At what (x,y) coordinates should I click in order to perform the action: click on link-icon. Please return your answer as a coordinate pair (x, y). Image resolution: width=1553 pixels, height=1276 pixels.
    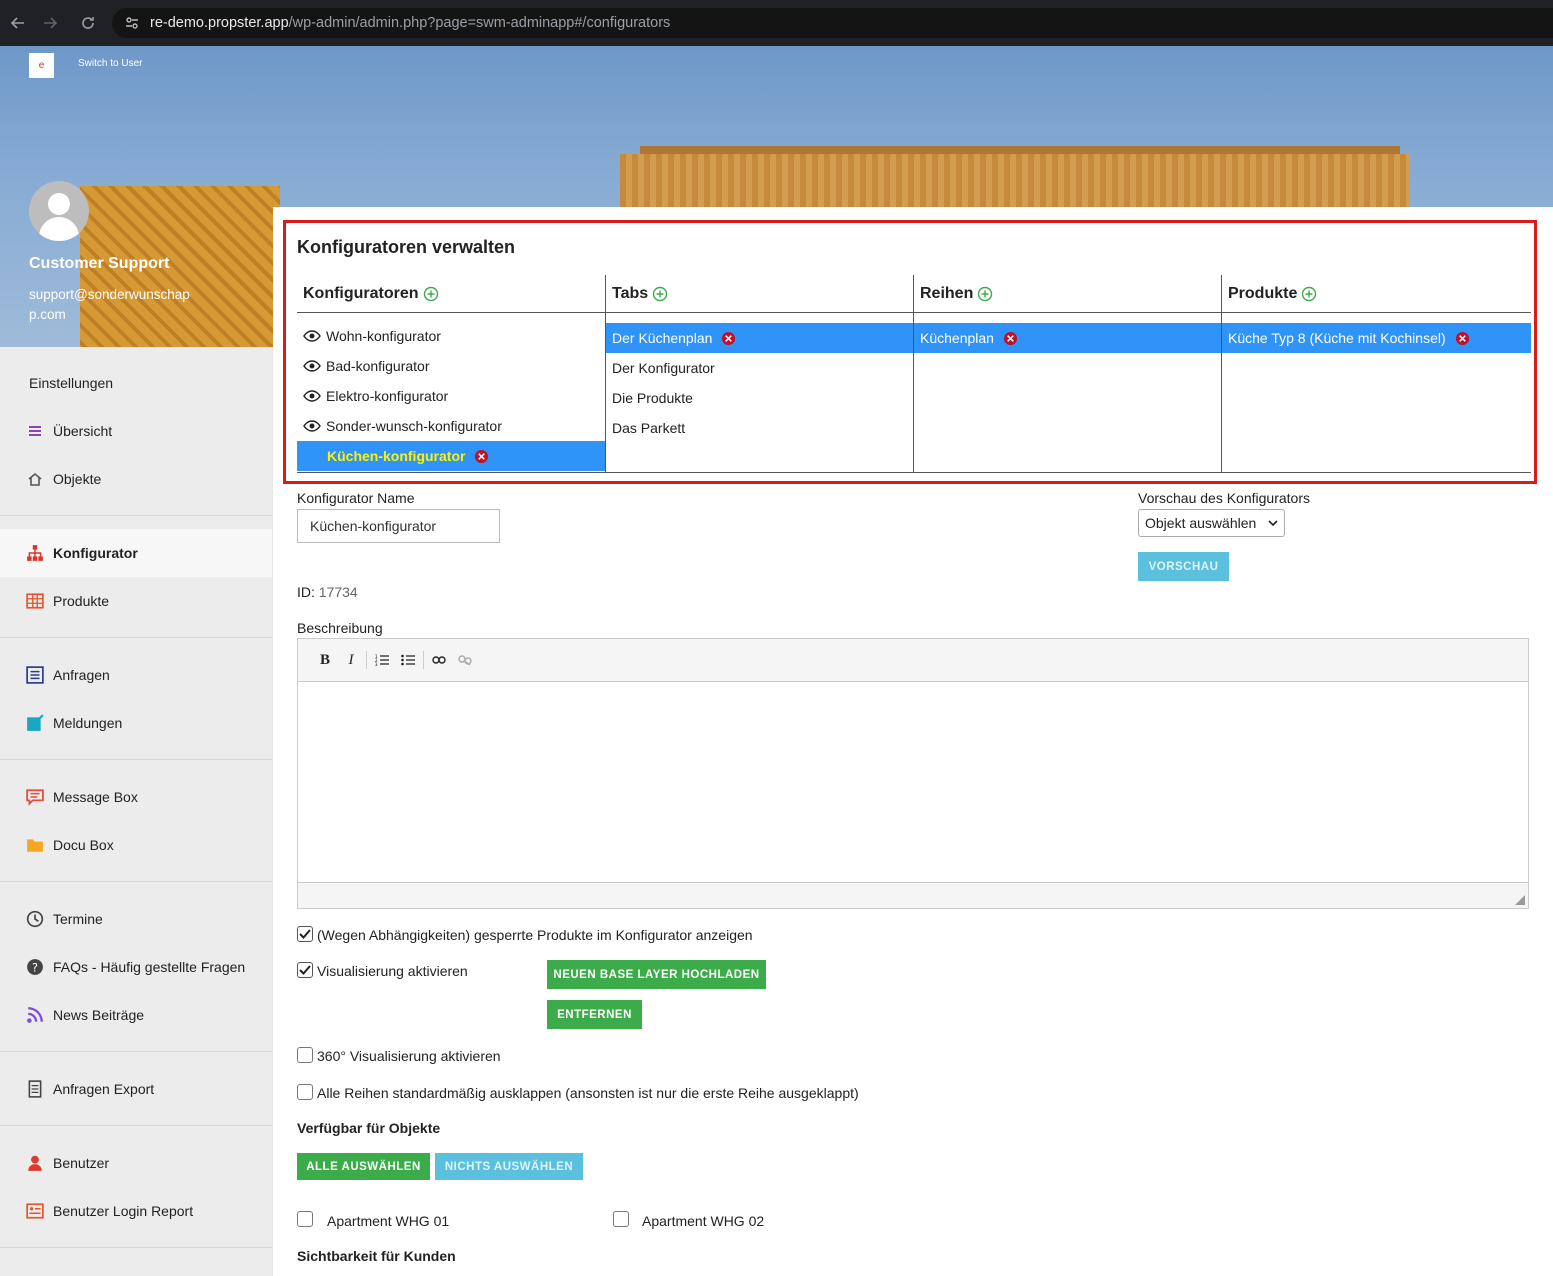
    Looking at the image, I should click on (439, 660).